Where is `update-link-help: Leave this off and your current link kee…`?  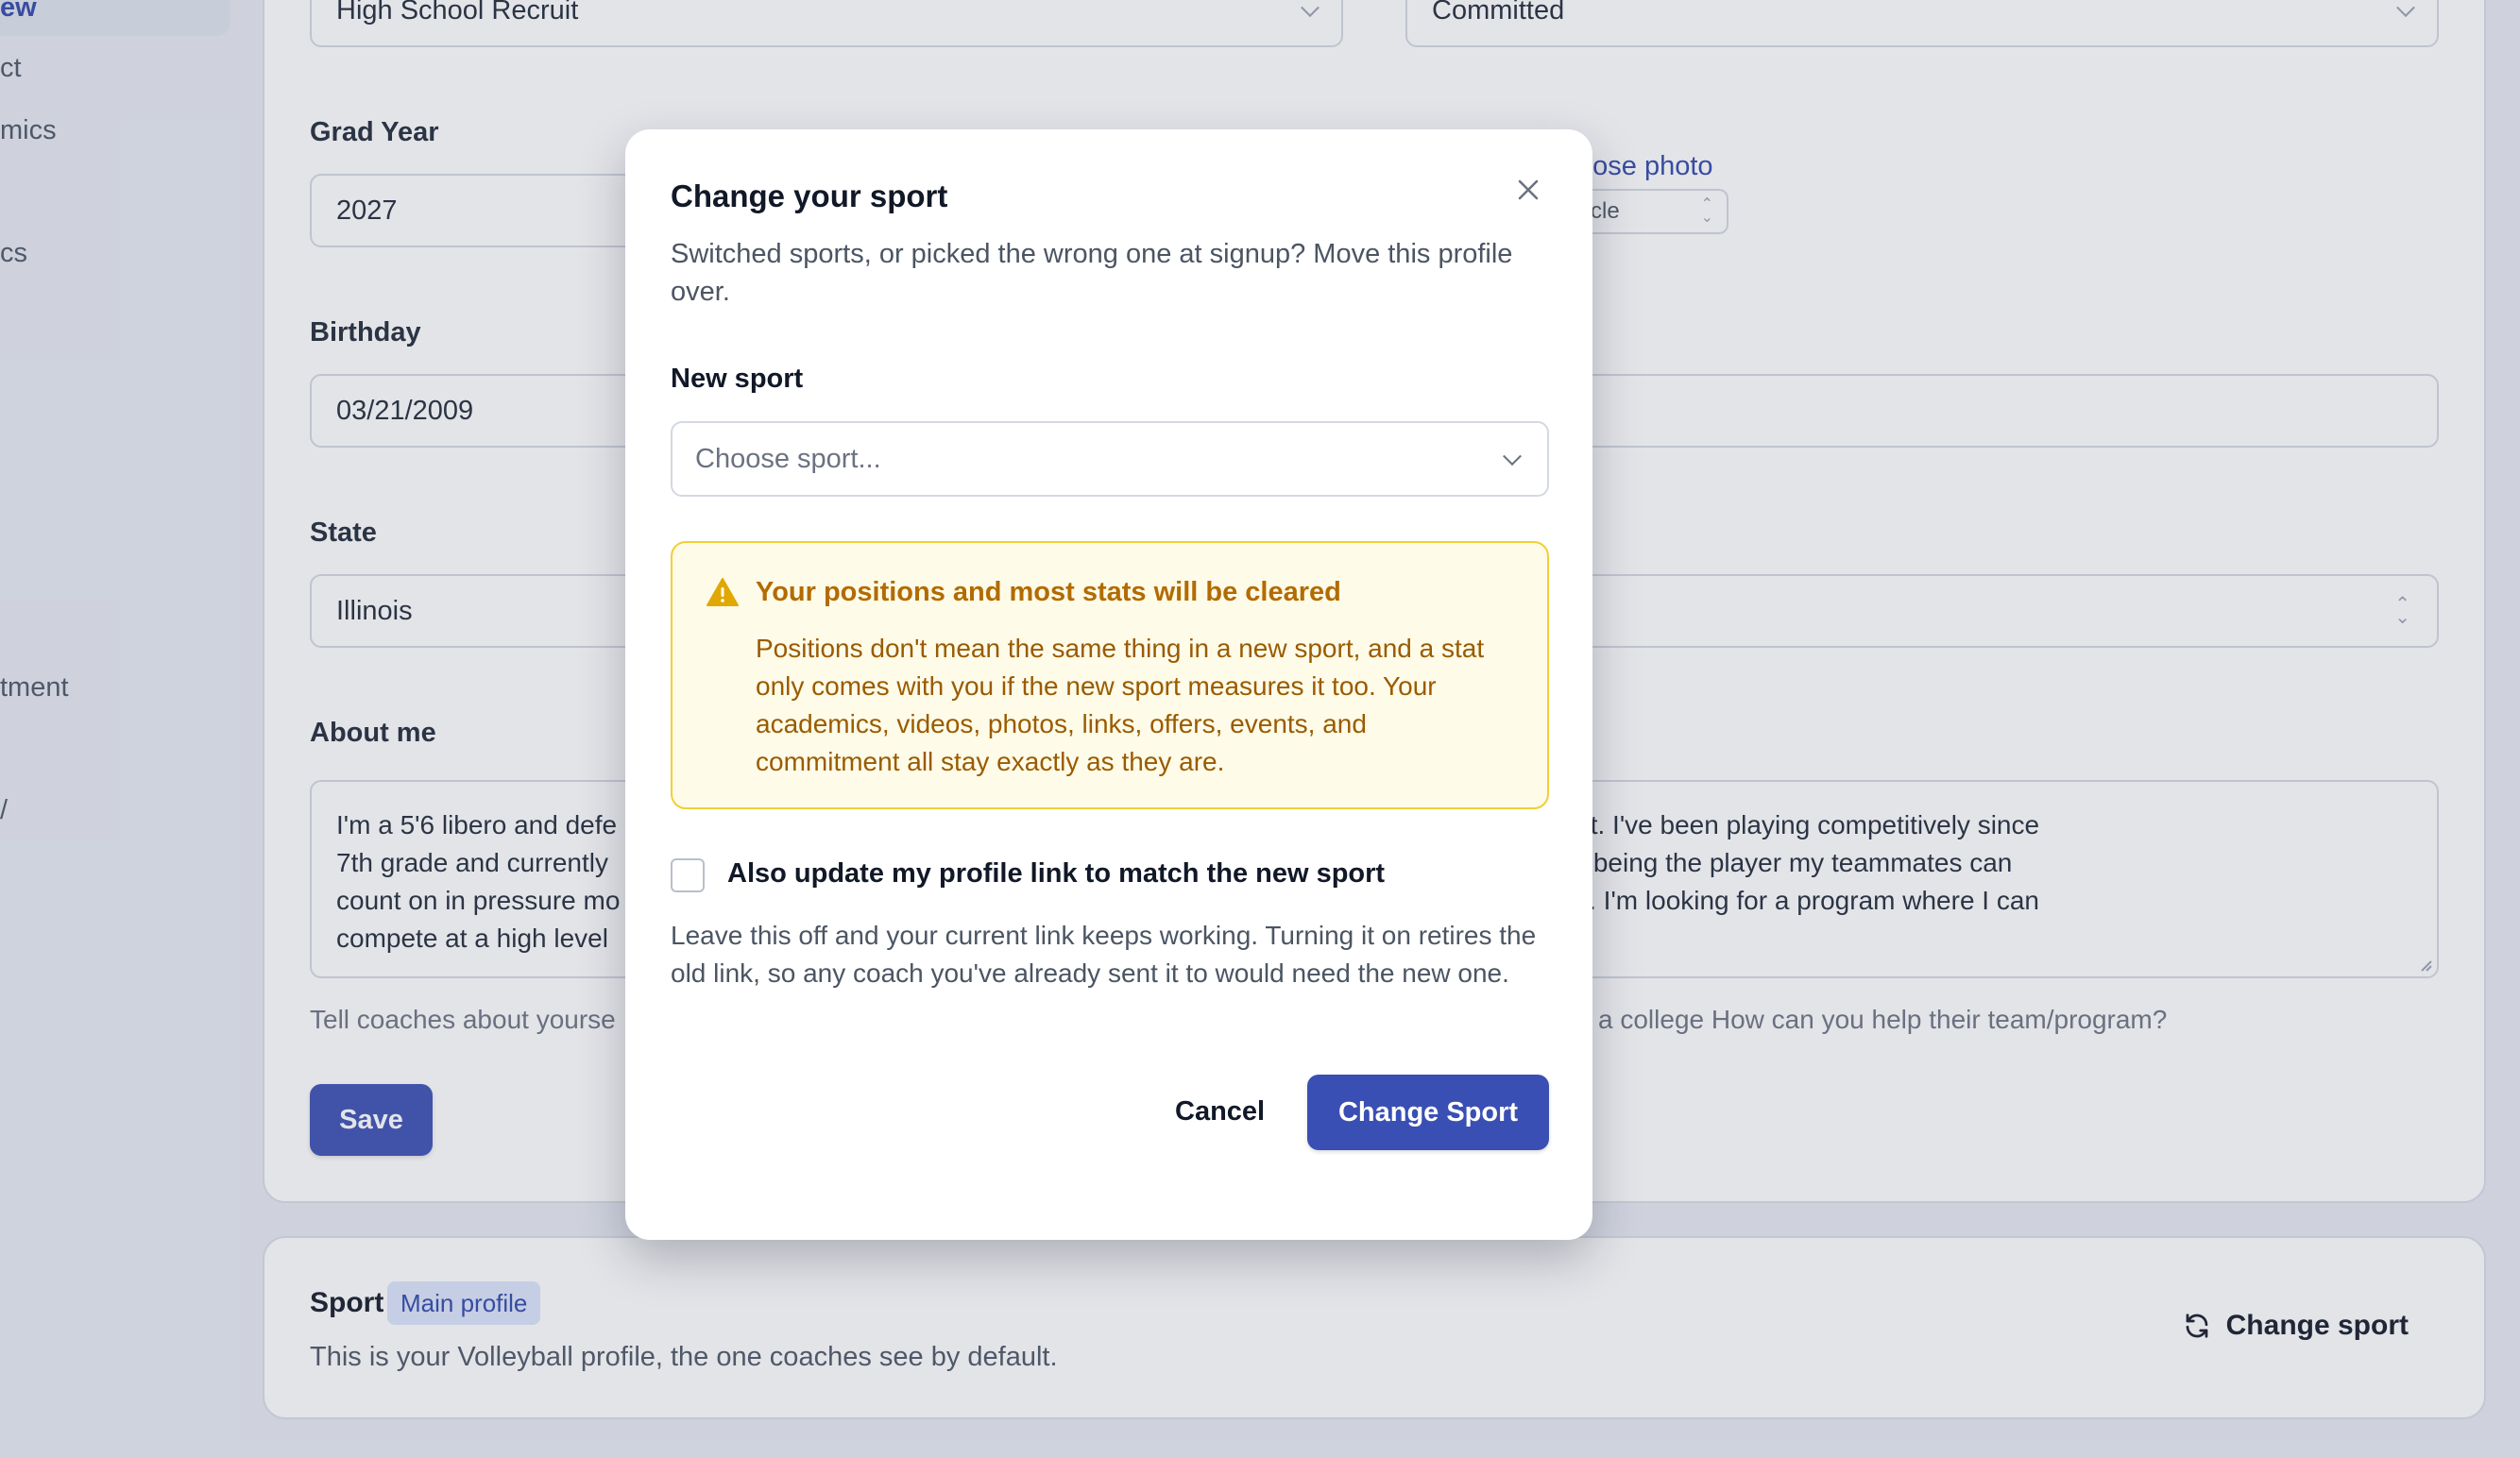 update-link-help: Leave this off and your current link kee… is located at coordinates (1104, 954).